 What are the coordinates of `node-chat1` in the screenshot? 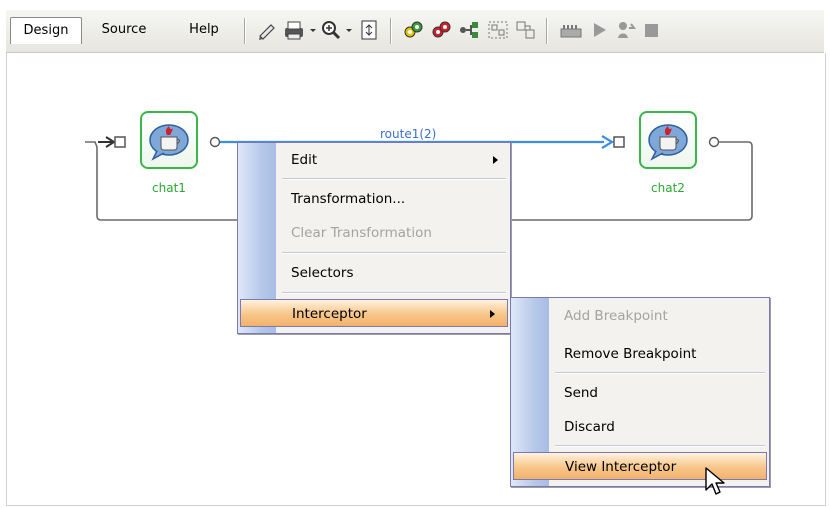 It's located at (169, 140).